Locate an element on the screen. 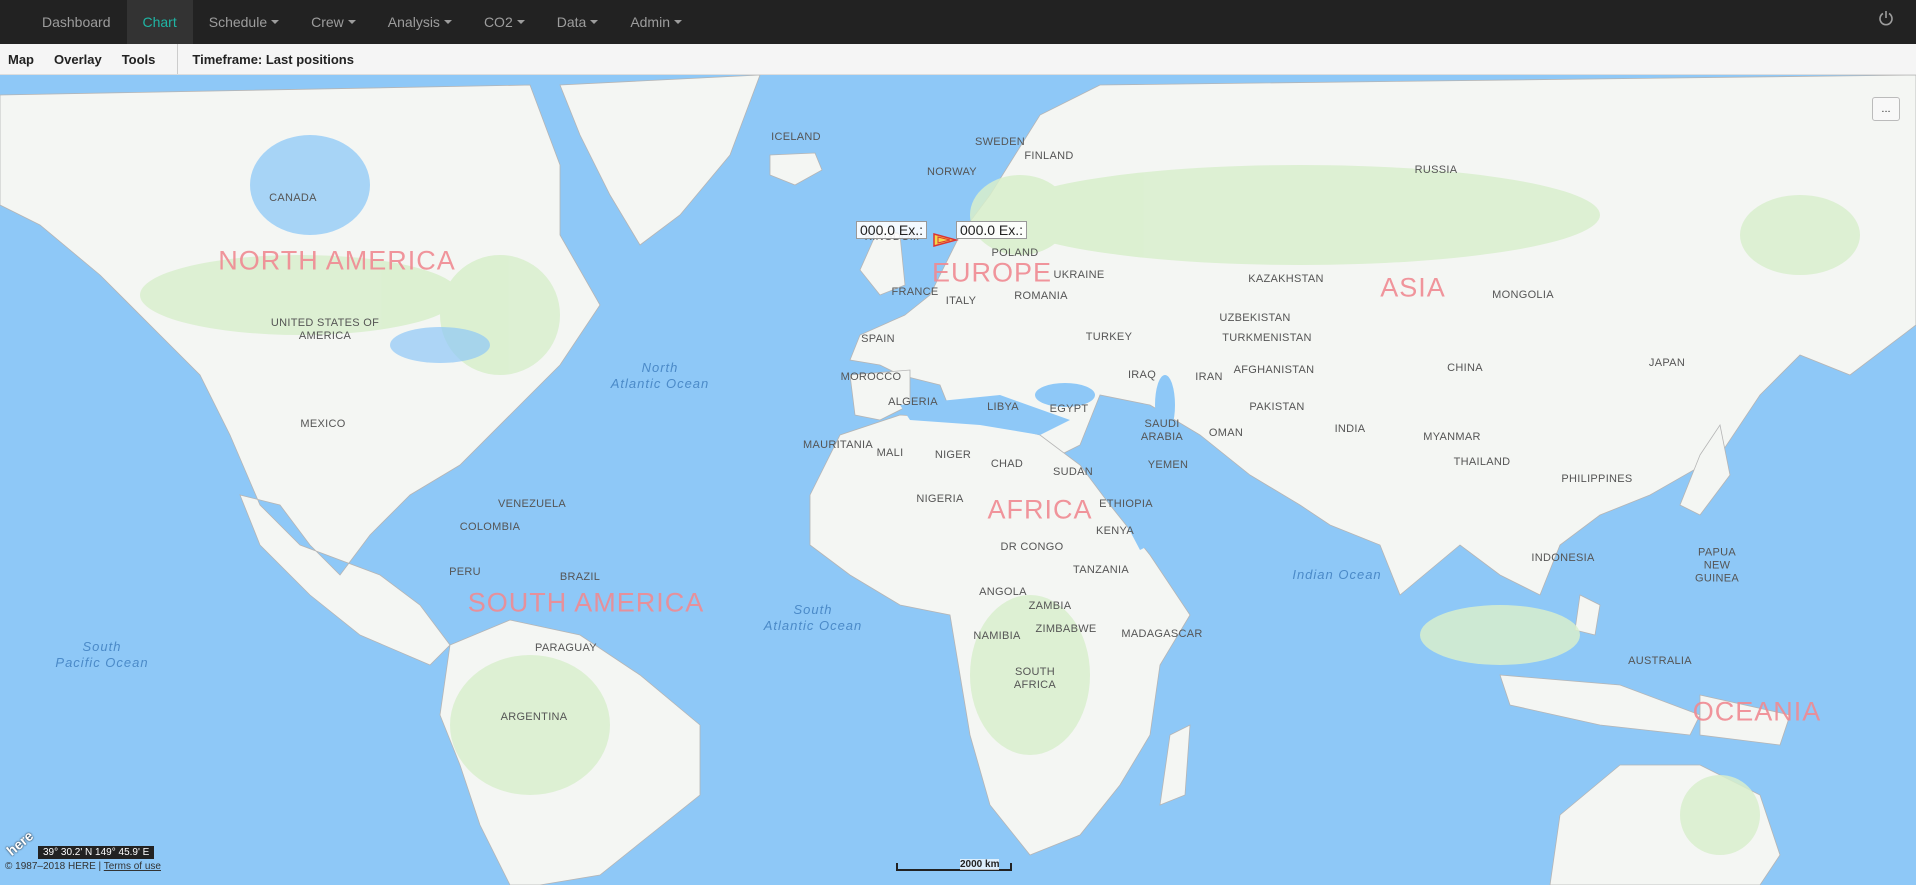 This screenshot has height=885, width=1916. nav-crew: Crew is located at coordinates (333, 22).